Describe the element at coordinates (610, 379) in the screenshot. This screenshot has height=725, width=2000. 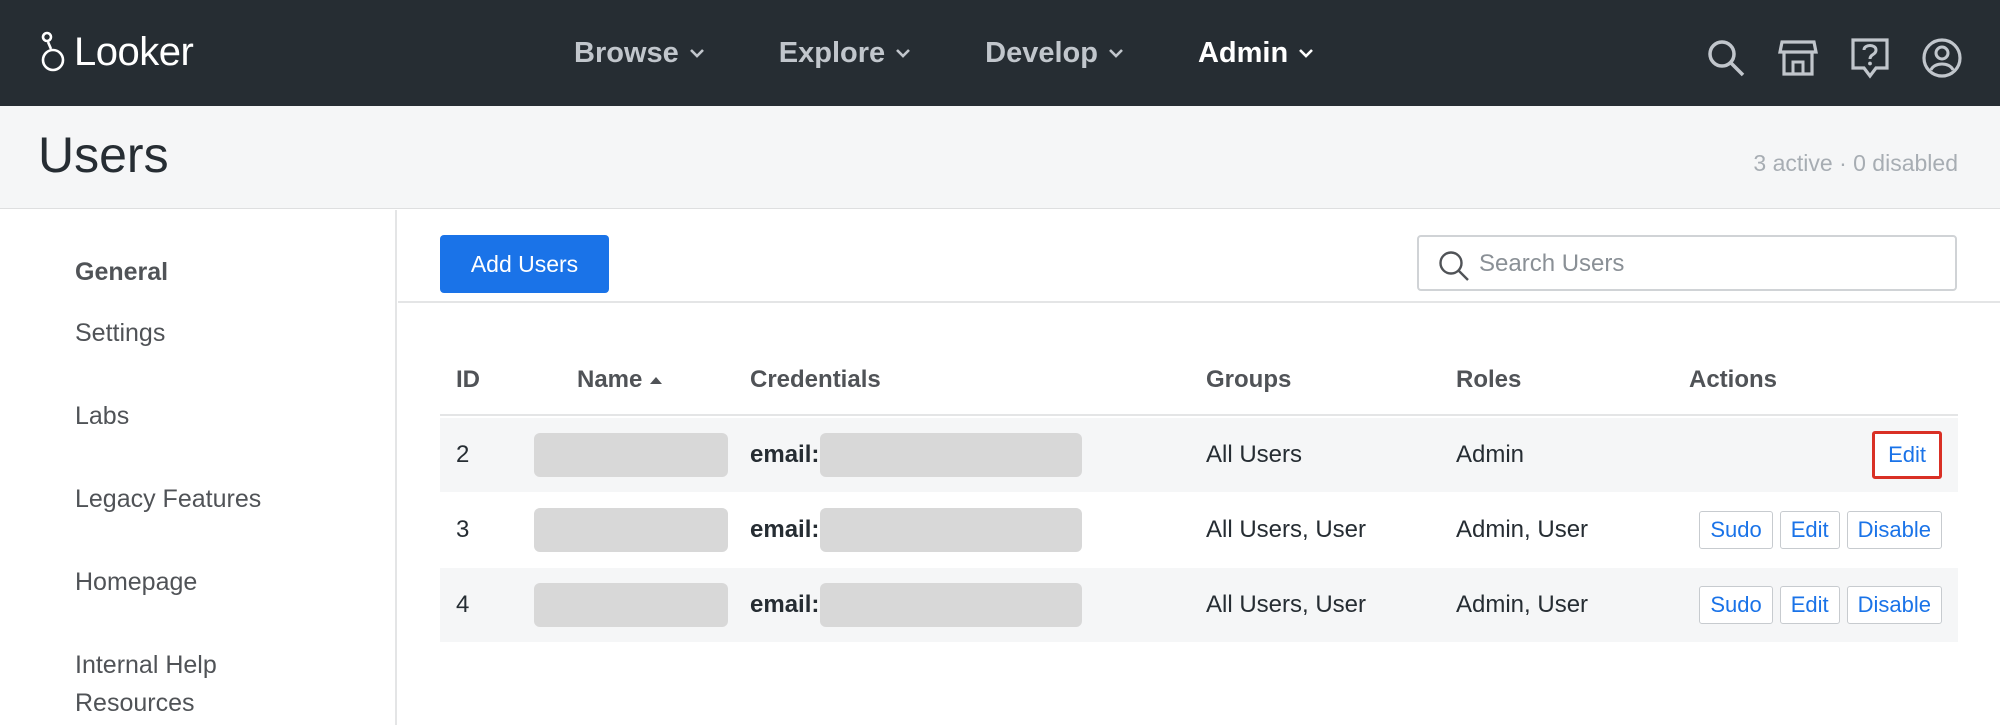
I see `column-header-name-label: Name` at that location.